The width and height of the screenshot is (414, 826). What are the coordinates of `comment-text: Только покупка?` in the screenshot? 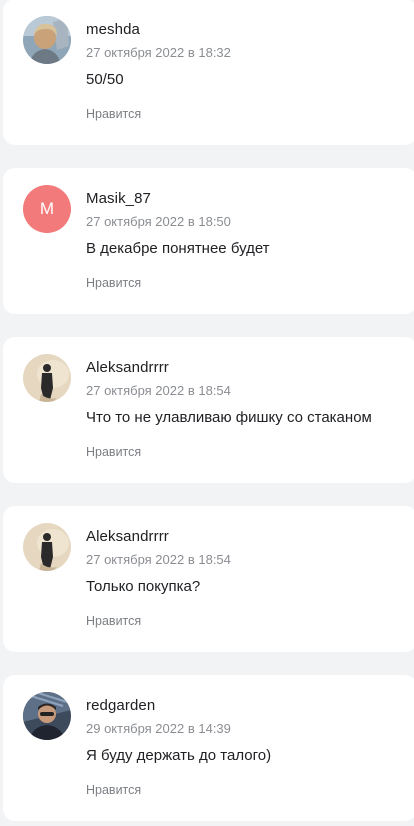 It's located at (143, 586).